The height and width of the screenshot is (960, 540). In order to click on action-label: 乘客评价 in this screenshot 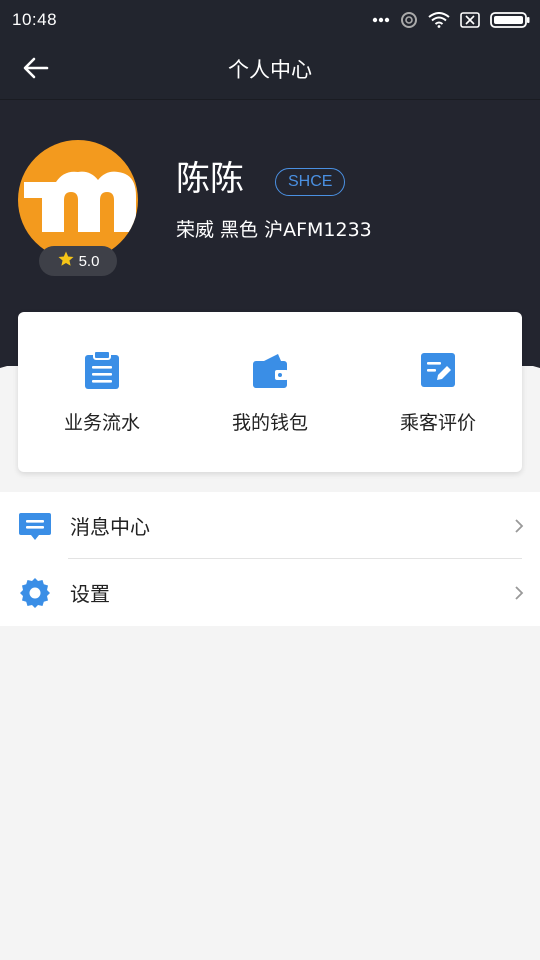, I will do `click(437, 423)`.